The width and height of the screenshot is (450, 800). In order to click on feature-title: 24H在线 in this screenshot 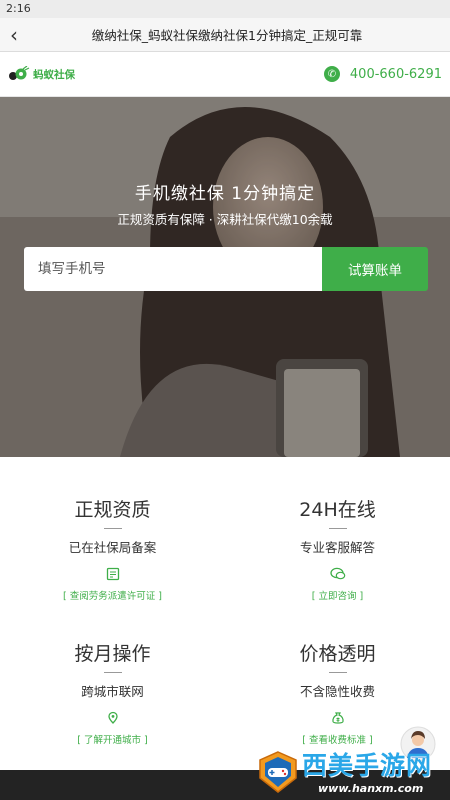, I will do `click(337, 510)`.